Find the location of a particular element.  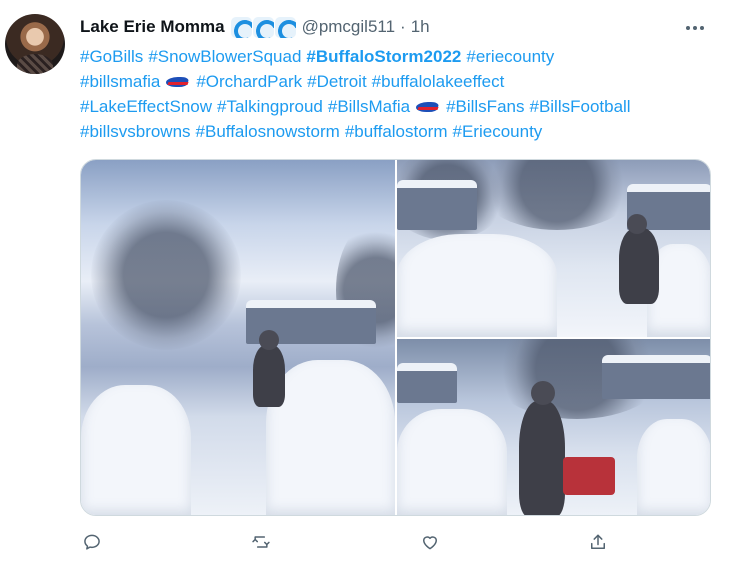

hashtag-link: #billsmafia is located at coordinates (120, 81).